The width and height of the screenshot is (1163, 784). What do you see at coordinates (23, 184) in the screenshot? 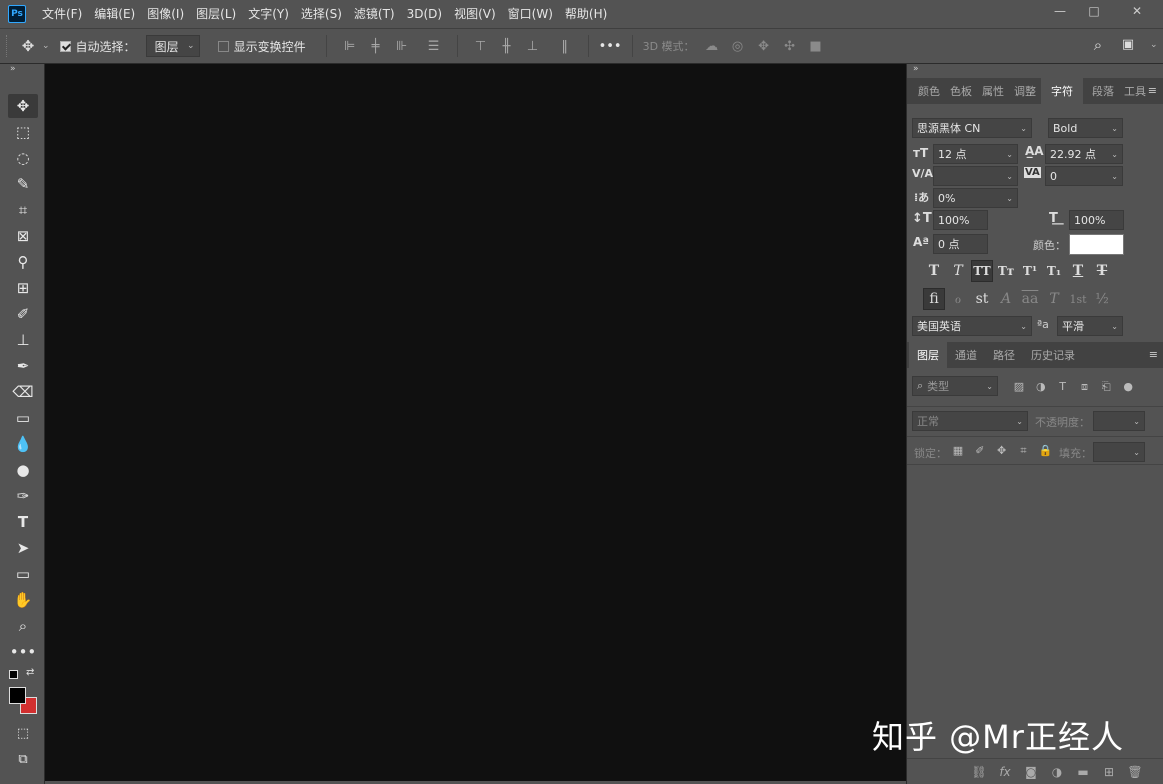
I see `quick-select-tool-icon: ✎` at bounding box center [23, 184].